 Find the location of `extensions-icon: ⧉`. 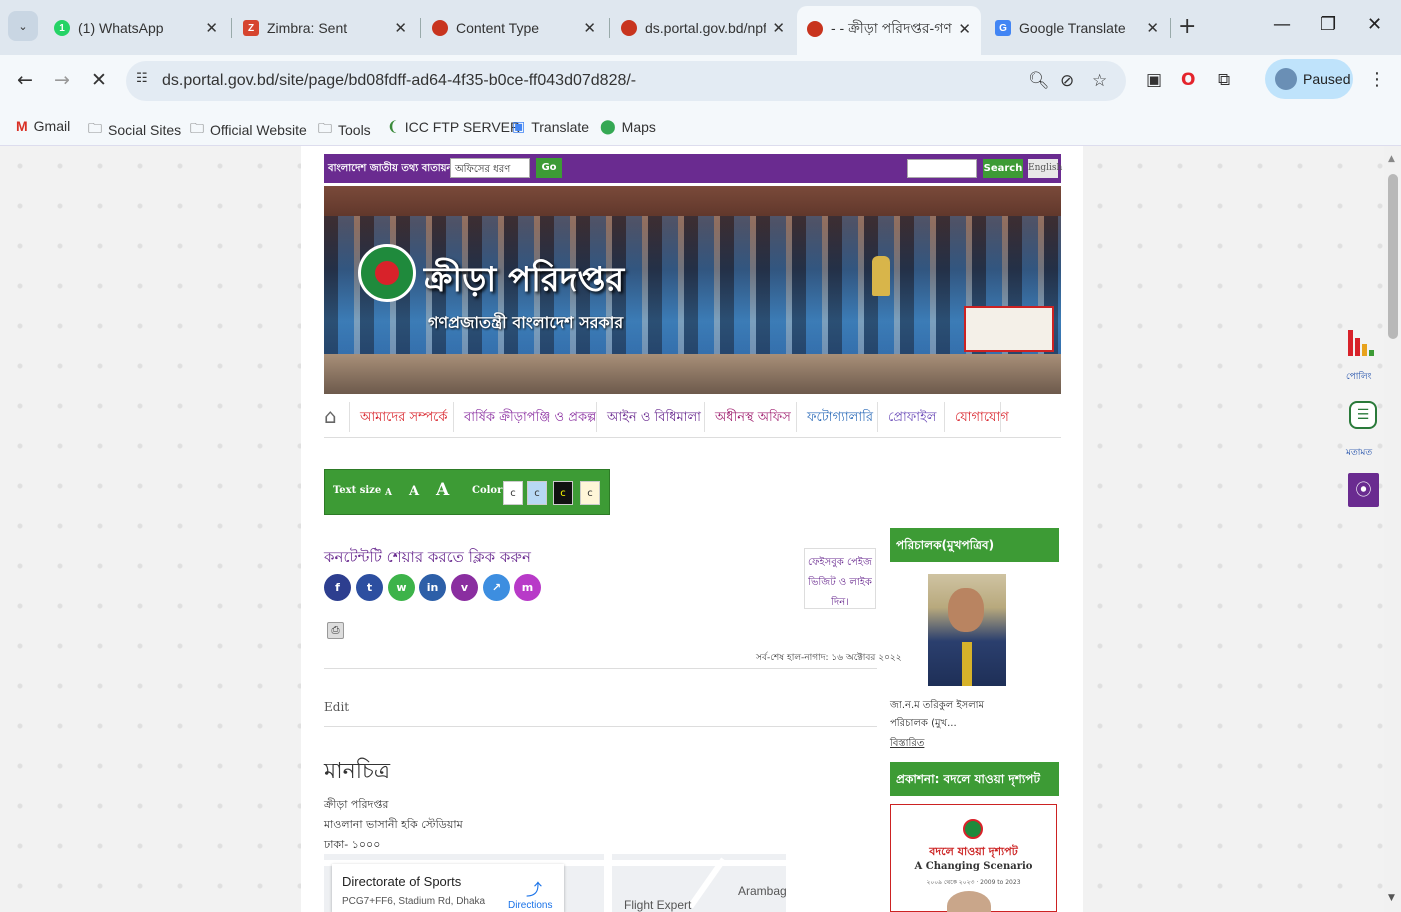

extensions-icon: ⧉ is located at coordinates (1224, 80).